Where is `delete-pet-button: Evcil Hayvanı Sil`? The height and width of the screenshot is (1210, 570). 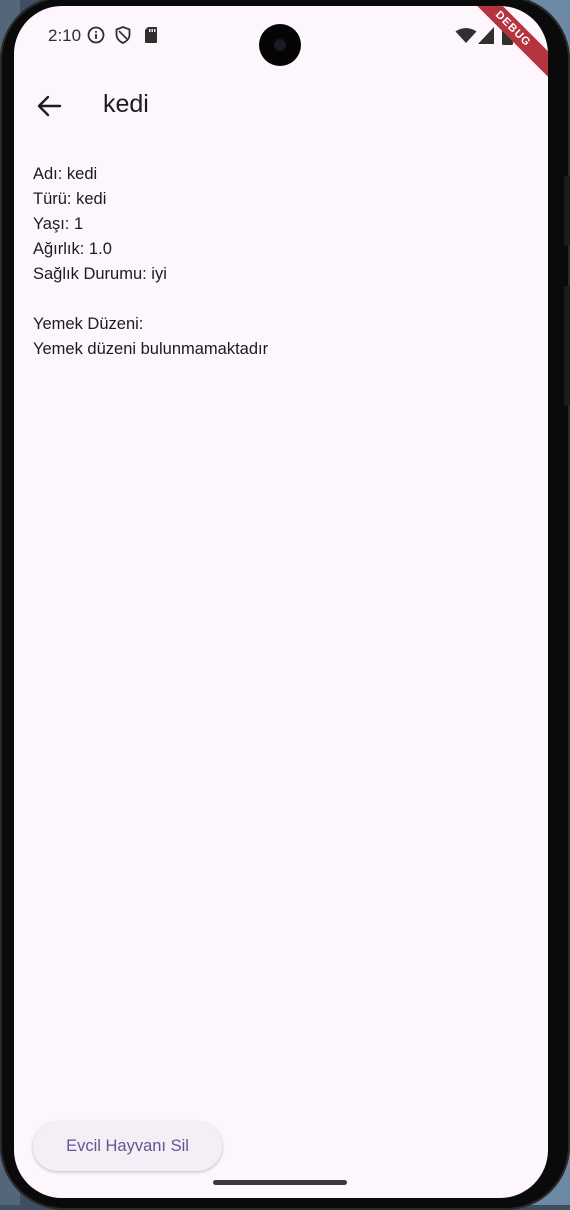
delete-pet-button: Evcil Hayvanı Sil is located at coordinates (127, 1146).